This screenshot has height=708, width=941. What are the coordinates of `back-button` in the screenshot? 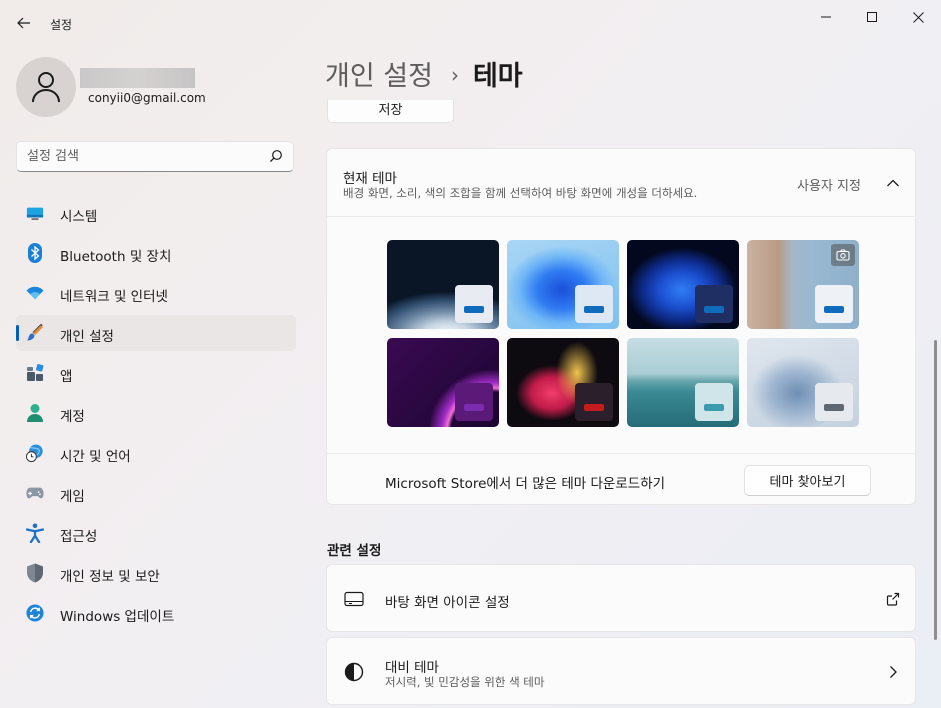 It's located at (24, 23).